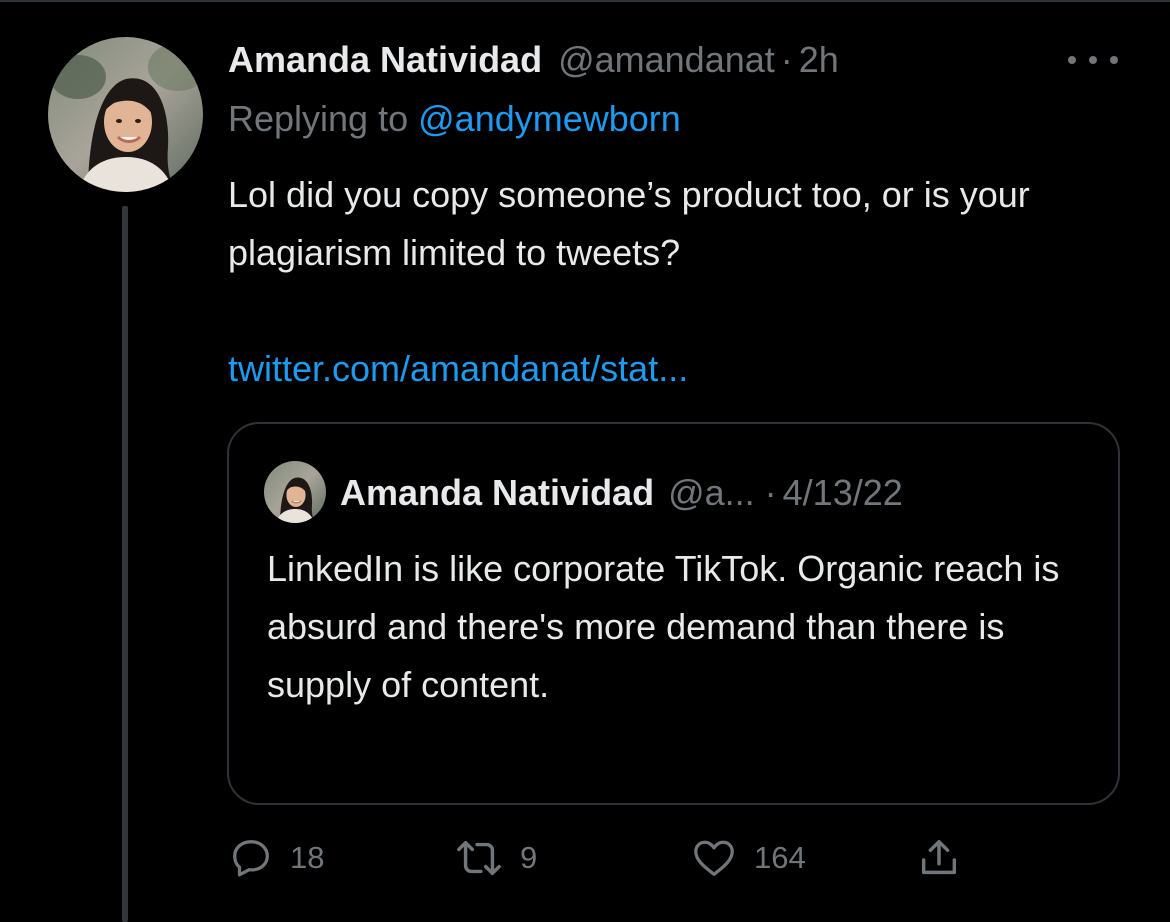 The height and width of the screenshot is (922, 1170). Describe the element at coordinates (276, 858) in the screenshot. I see `reply-button: 18` at that location.